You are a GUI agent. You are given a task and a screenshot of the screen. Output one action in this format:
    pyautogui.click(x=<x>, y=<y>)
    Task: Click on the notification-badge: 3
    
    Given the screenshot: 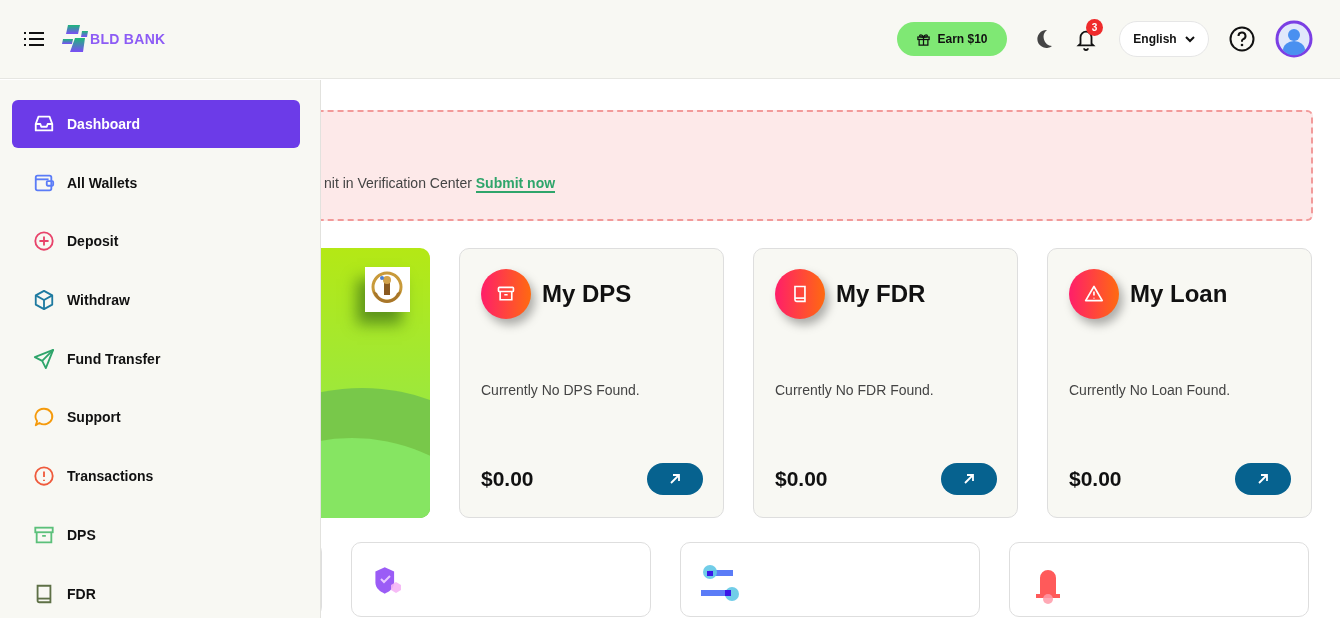 What is the action you would take?
    pyautogui.click(x=1094, y=27)
    